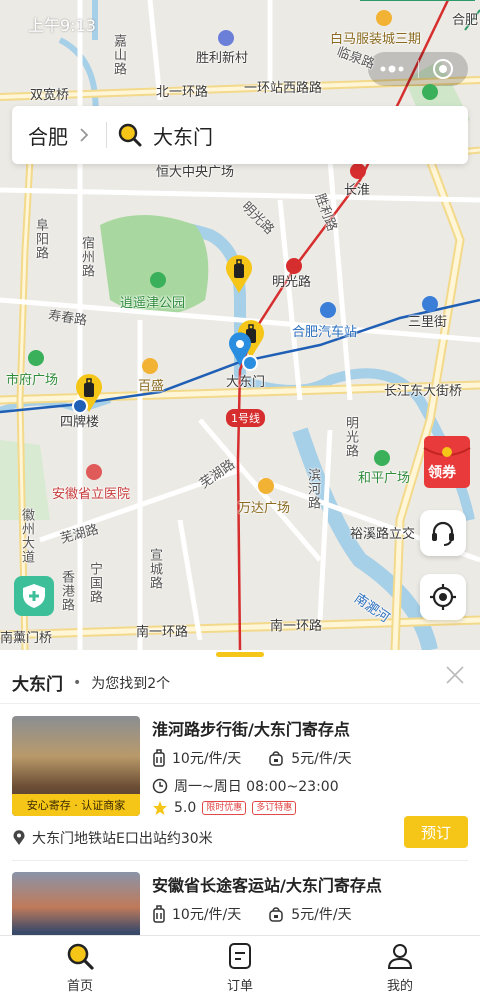 The width and height of the screenshot is (480, 999). I want to click on crosshair-icon, so click(443, 597).